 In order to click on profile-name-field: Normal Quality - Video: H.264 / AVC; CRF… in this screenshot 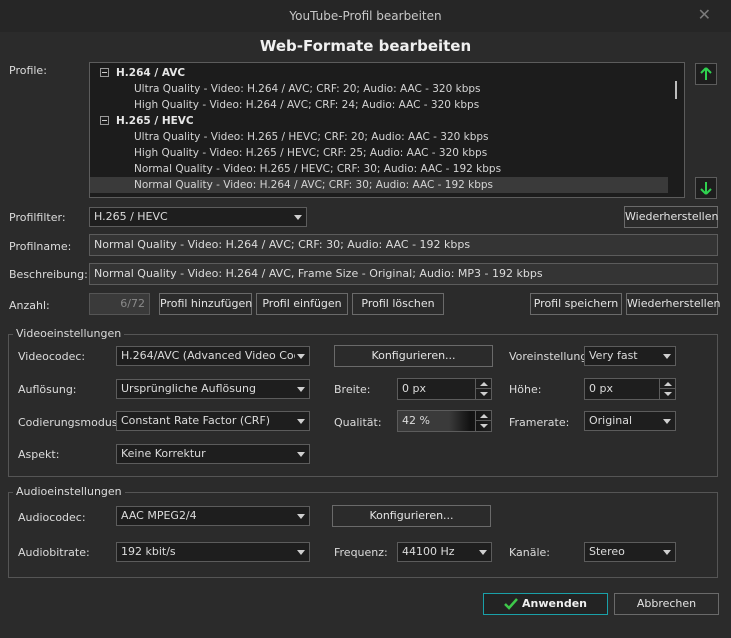, I will do `click(403, 245)`.